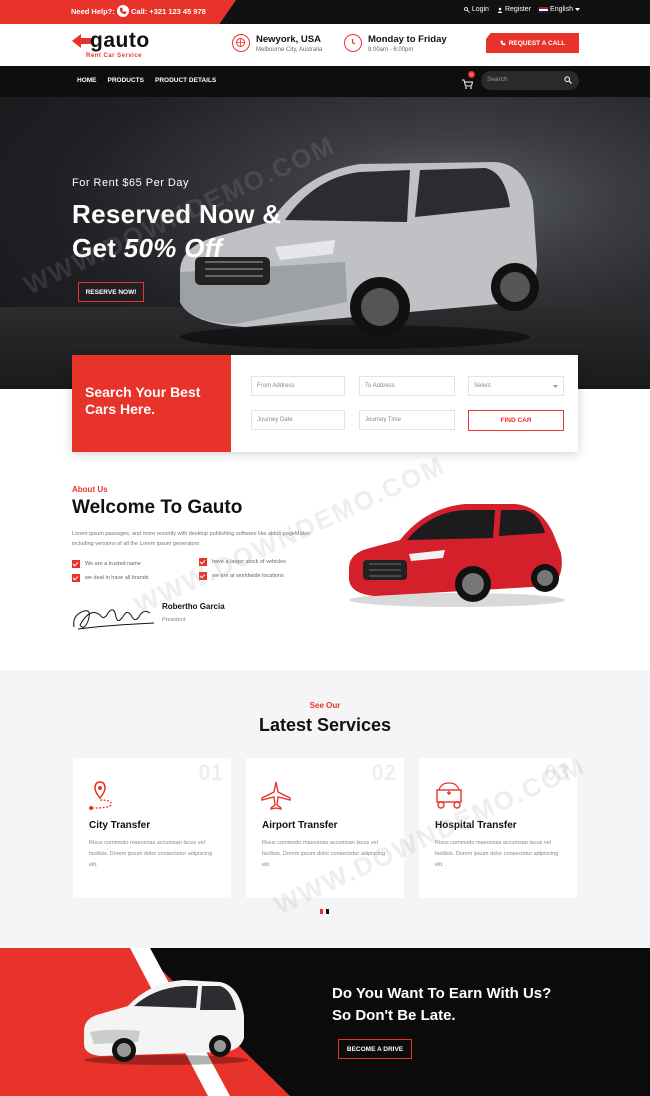 The width and height of the screenshot is (650, 1096). What do you see at coordinates (568, 80) in the screenshot?
I see `search-icon` at bounding box center [568, 80].